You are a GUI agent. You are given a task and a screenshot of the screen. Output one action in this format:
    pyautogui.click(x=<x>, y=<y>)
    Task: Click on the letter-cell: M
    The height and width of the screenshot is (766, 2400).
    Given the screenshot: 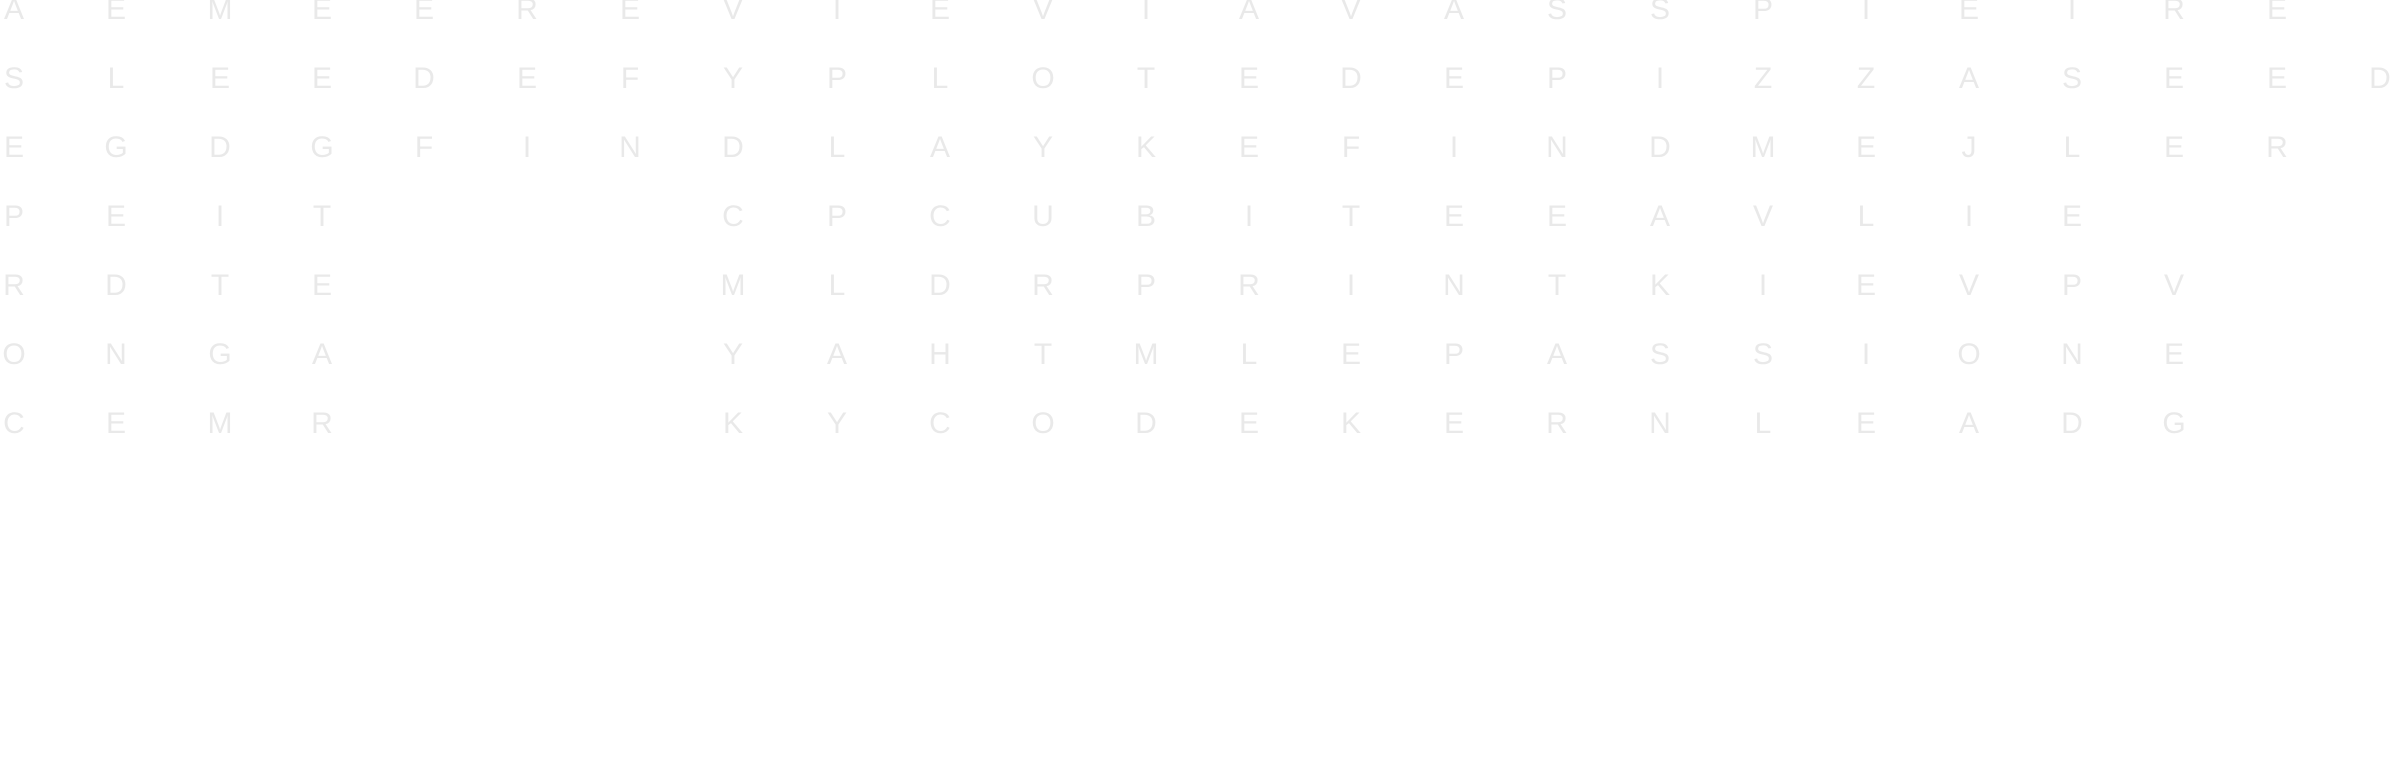 What is the action you would take?
    pyautogui.click(x=220, y=423)
    